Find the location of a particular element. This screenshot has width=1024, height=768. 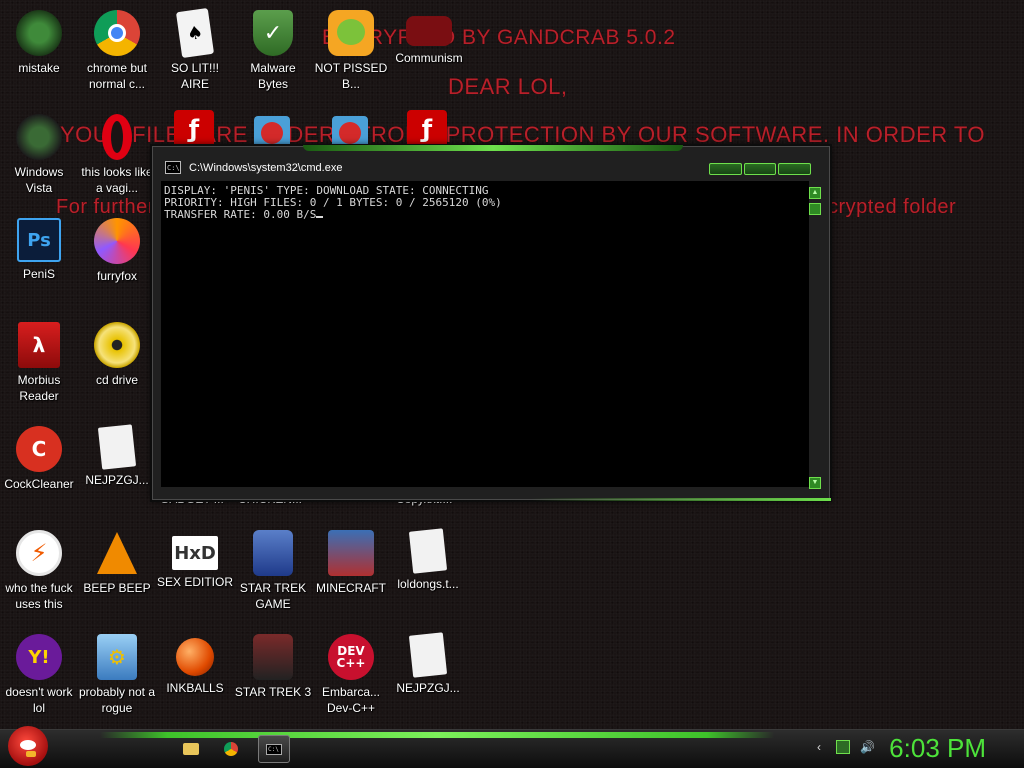

cmd-title: C:\Windows\system32\cmd.exe is located at coordinates (266, 168).